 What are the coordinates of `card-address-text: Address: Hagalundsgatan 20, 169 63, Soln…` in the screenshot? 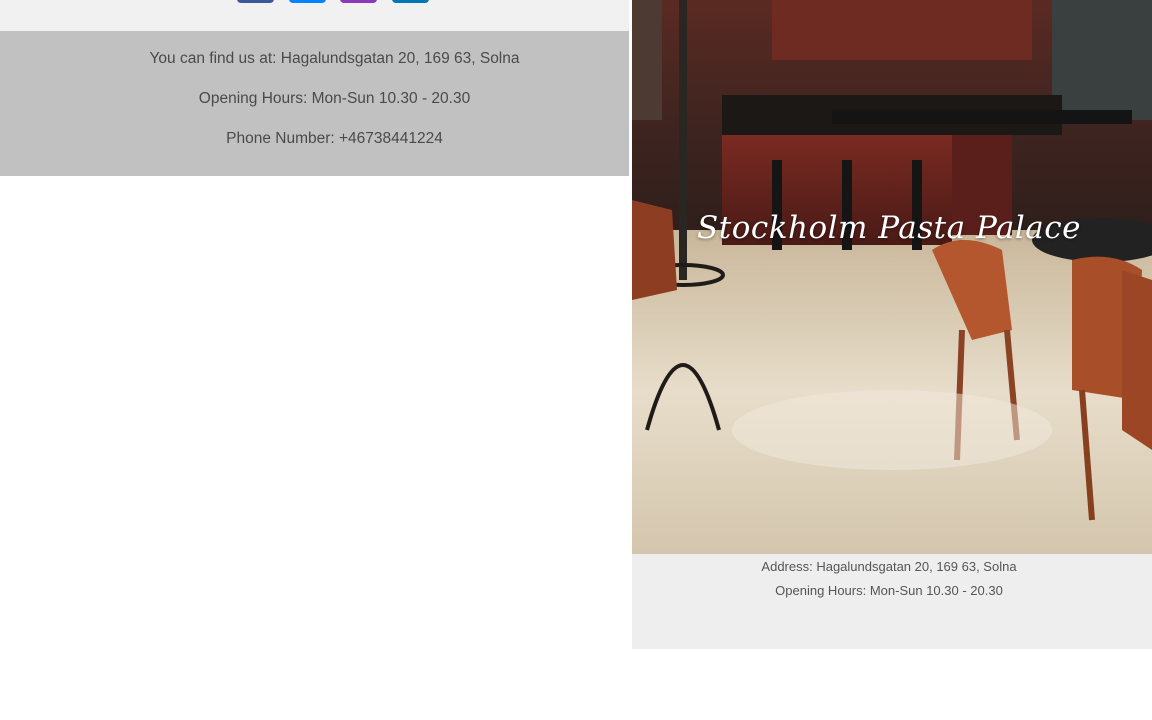 It's located at (889, 566).